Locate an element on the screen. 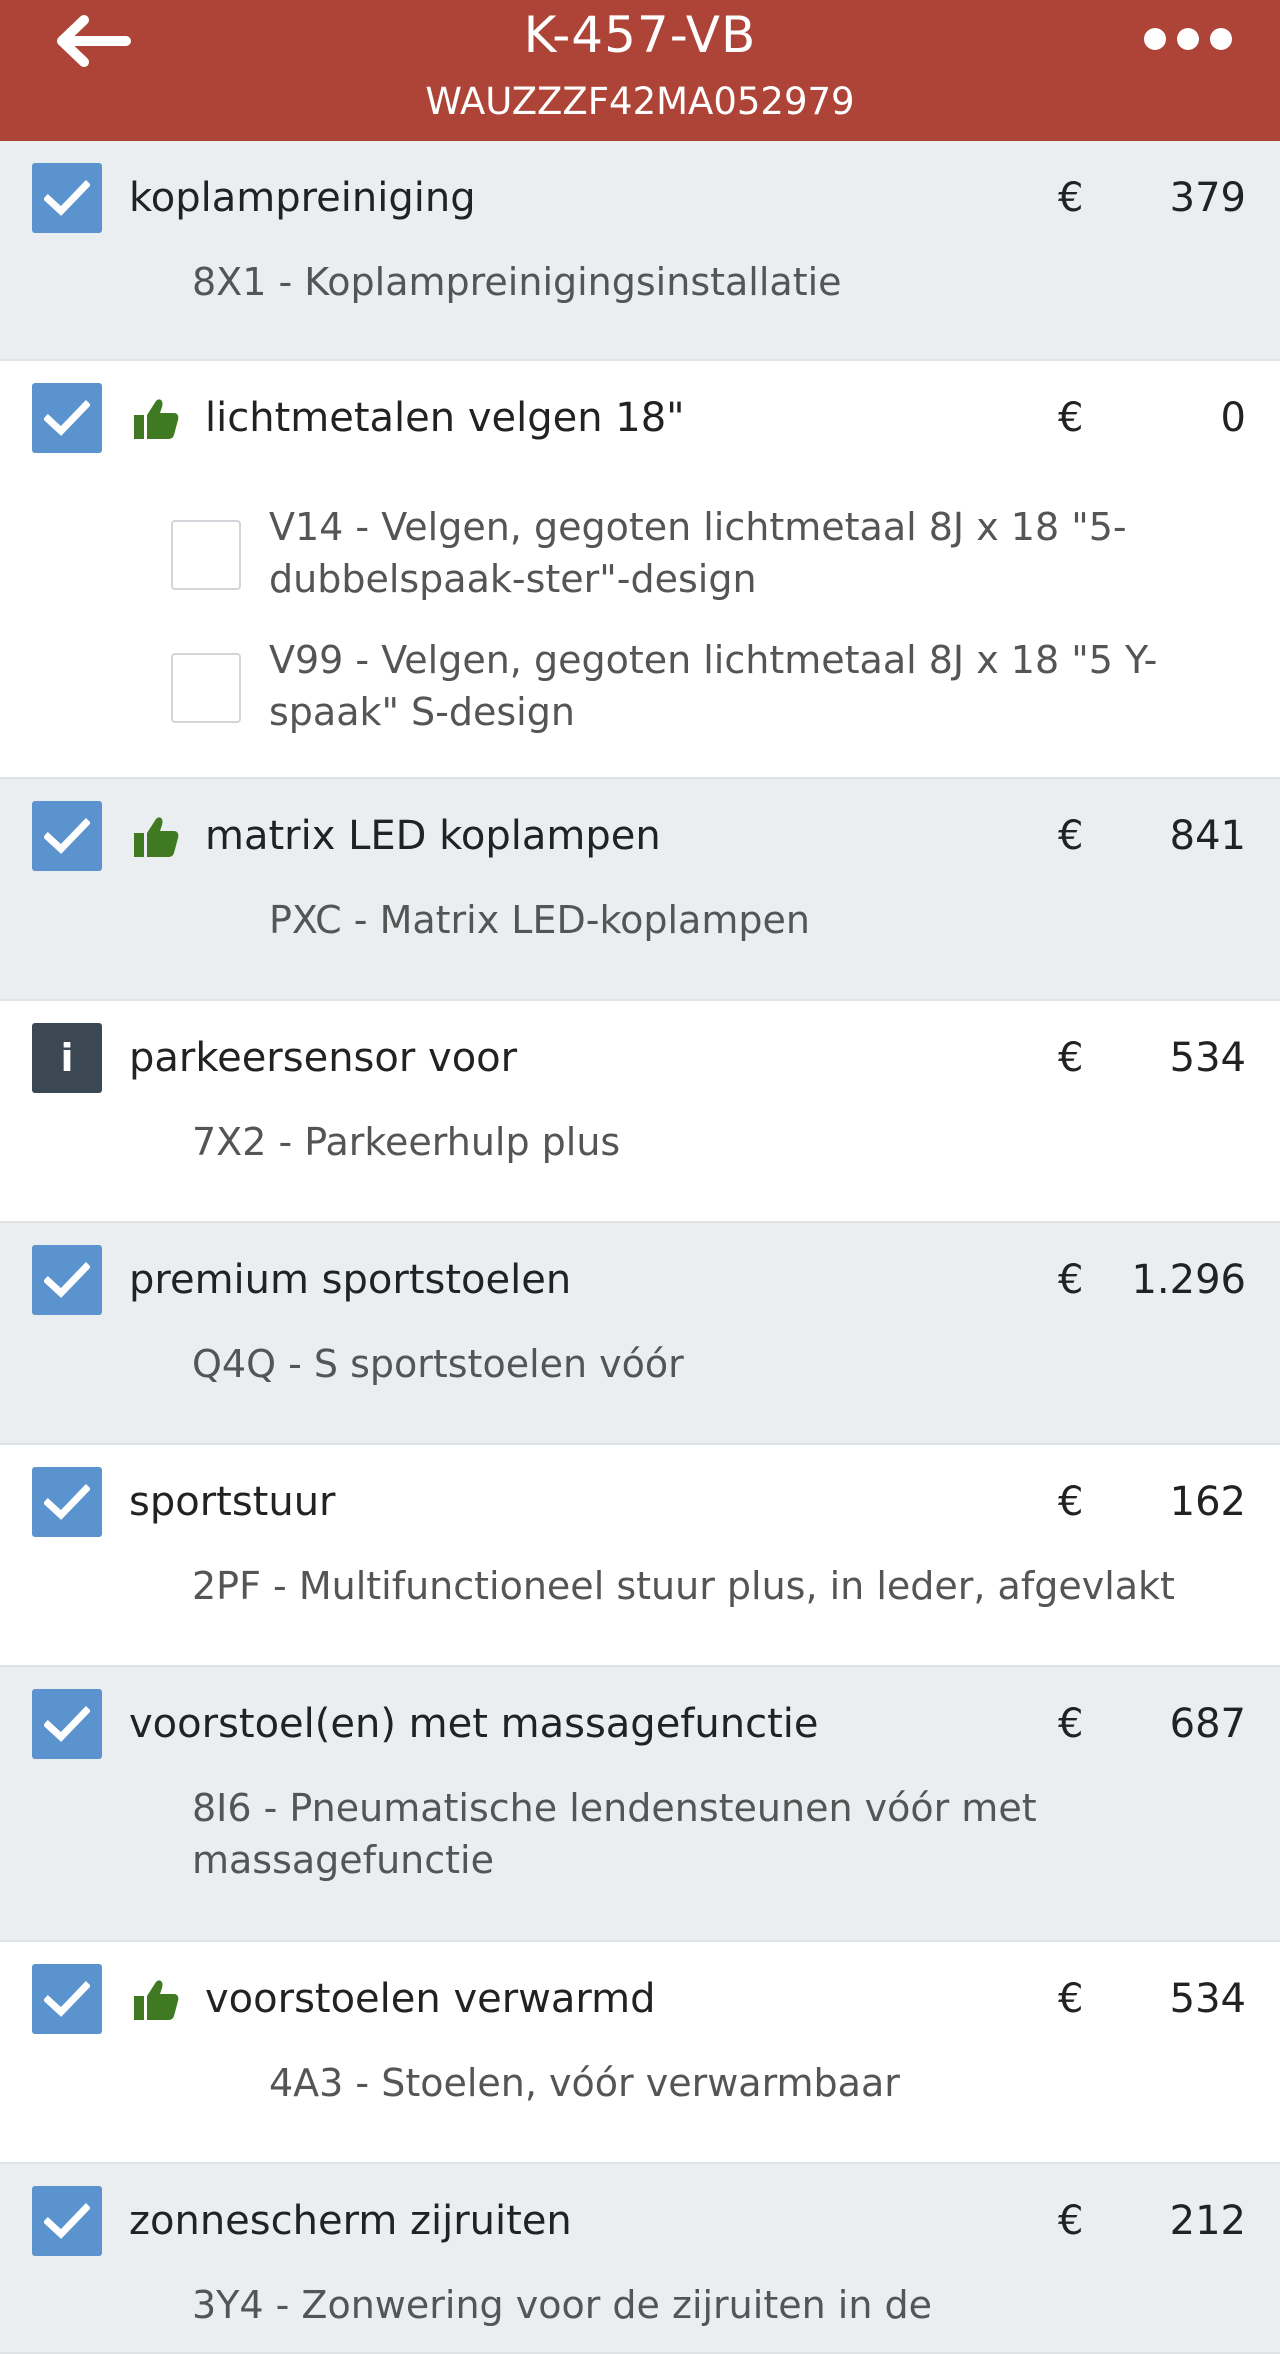 The width and height of the screenshot is (1280, 2354). option-price: 687 is located at coordinates (1207, 1724).